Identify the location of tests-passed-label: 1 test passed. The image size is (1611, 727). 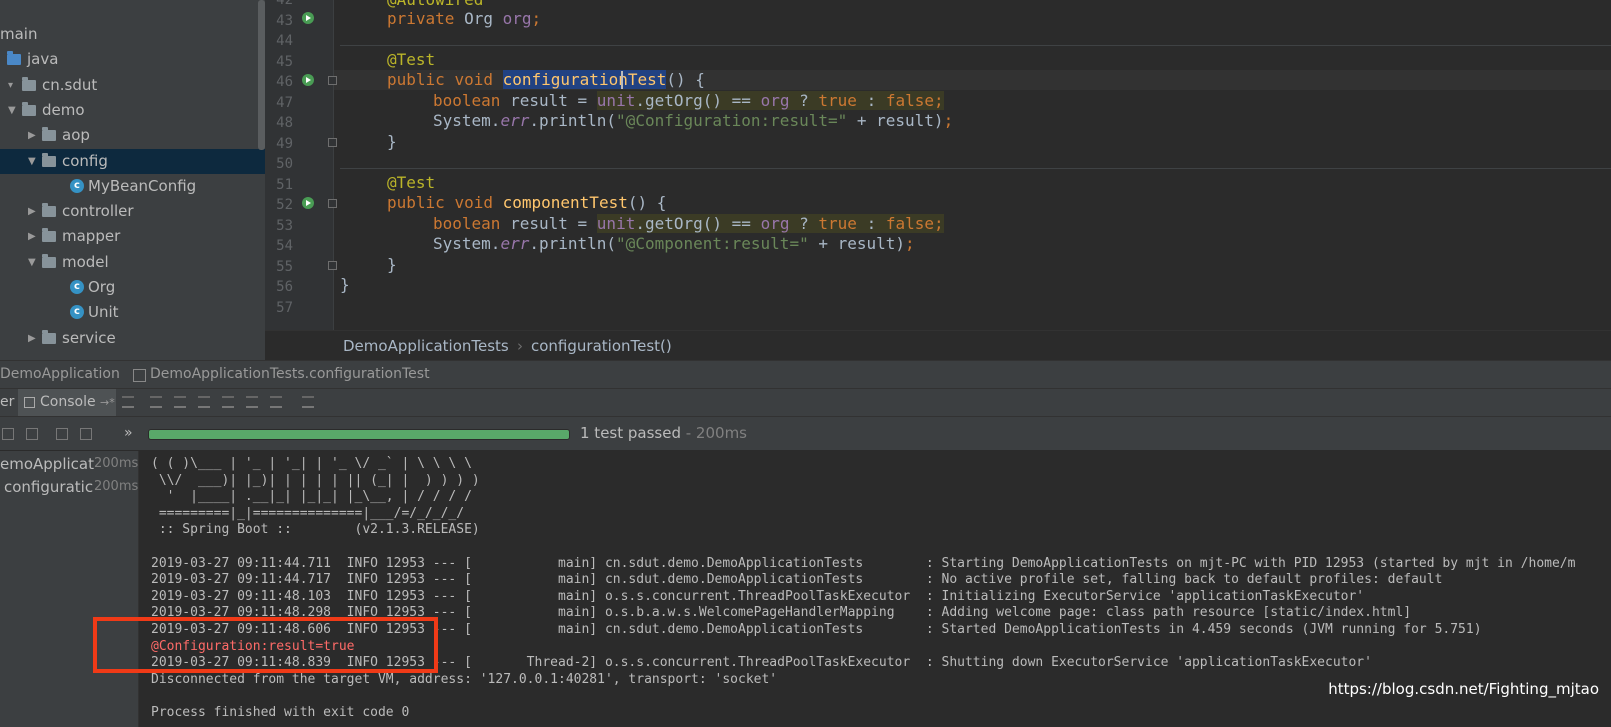
(630, 433).